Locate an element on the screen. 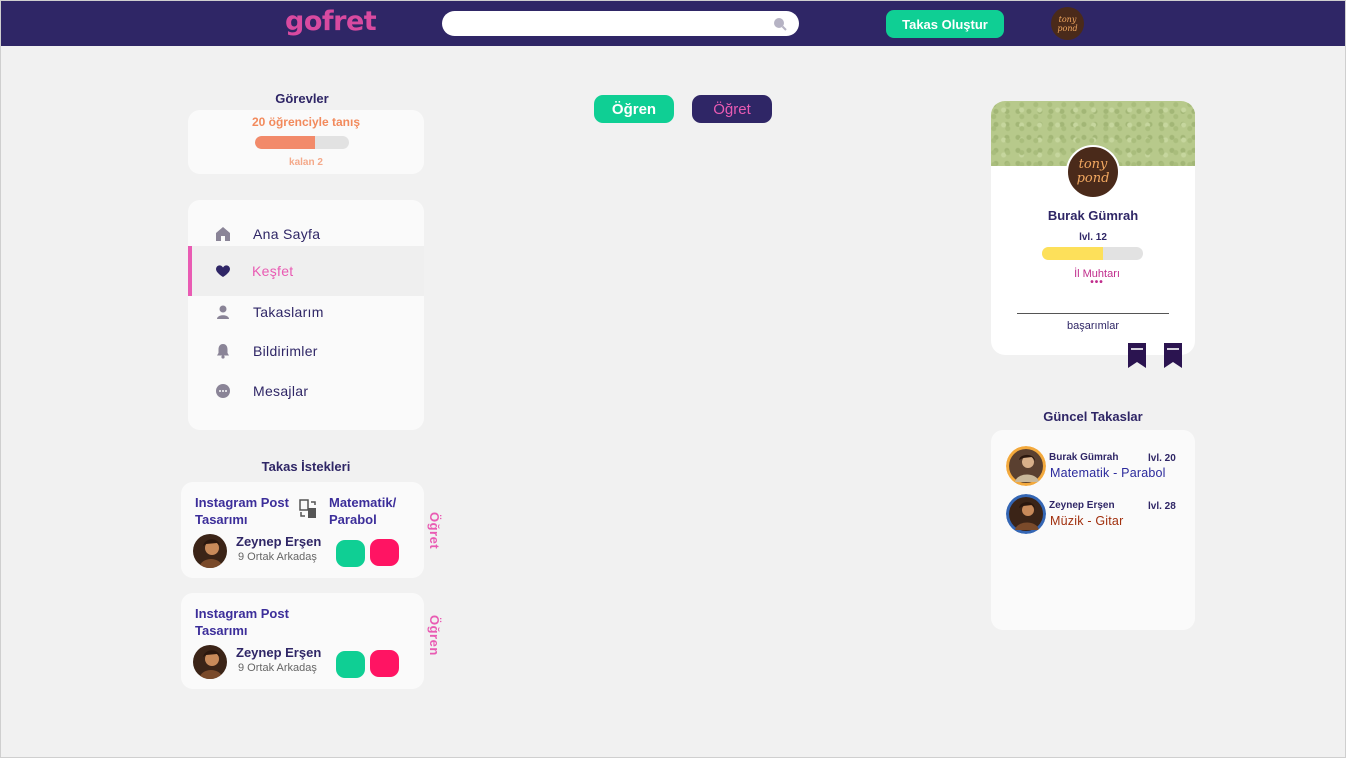  task-remaining: kalan 2 is located at coordinates (306, 162).